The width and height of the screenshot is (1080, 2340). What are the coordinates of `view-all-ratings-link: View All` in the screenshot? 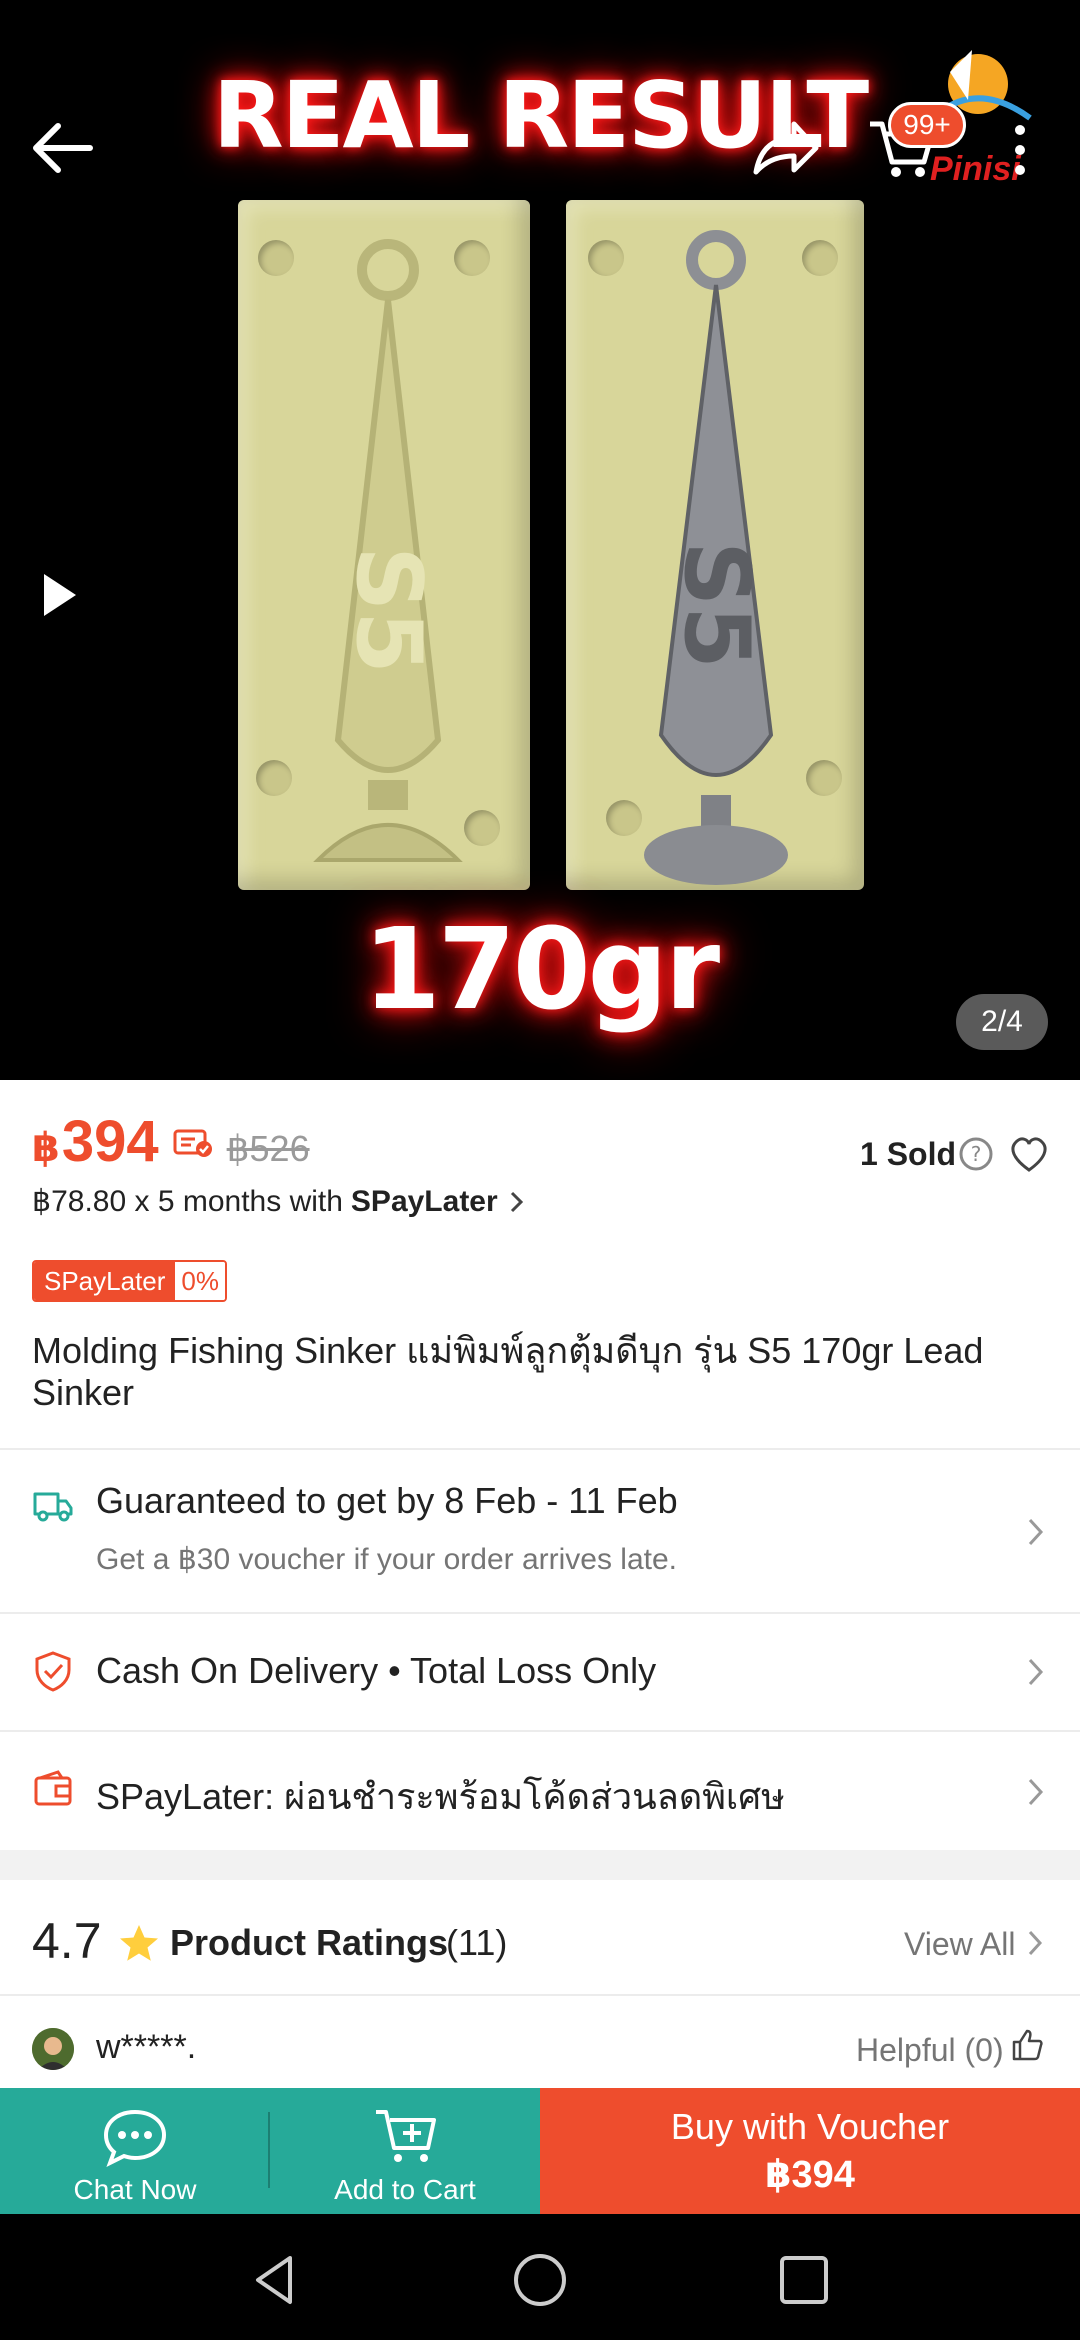 It's located at (959, 1944).